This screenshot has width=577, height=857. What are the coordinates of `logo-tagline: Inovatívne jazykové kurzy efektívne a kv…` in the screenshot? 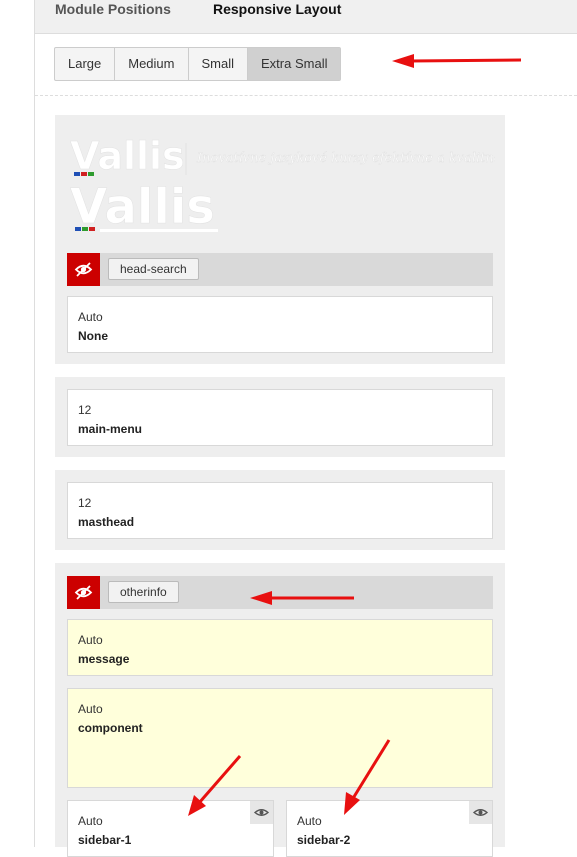 It's located at (345, 158).